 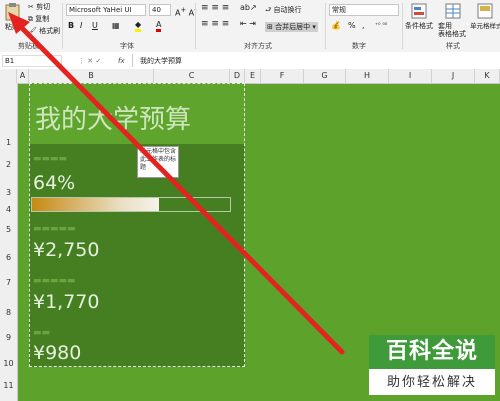 I want to click on watermark-logo: 百科全说 助你轻松解决, so click(x=432, y=365).